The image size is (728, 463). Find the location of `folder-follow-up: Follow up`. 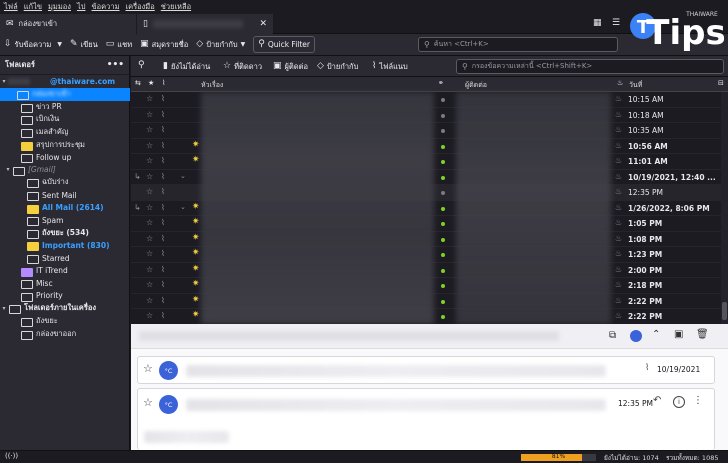

folder-follow-up: Follow up is located at coordinates (65, 157).